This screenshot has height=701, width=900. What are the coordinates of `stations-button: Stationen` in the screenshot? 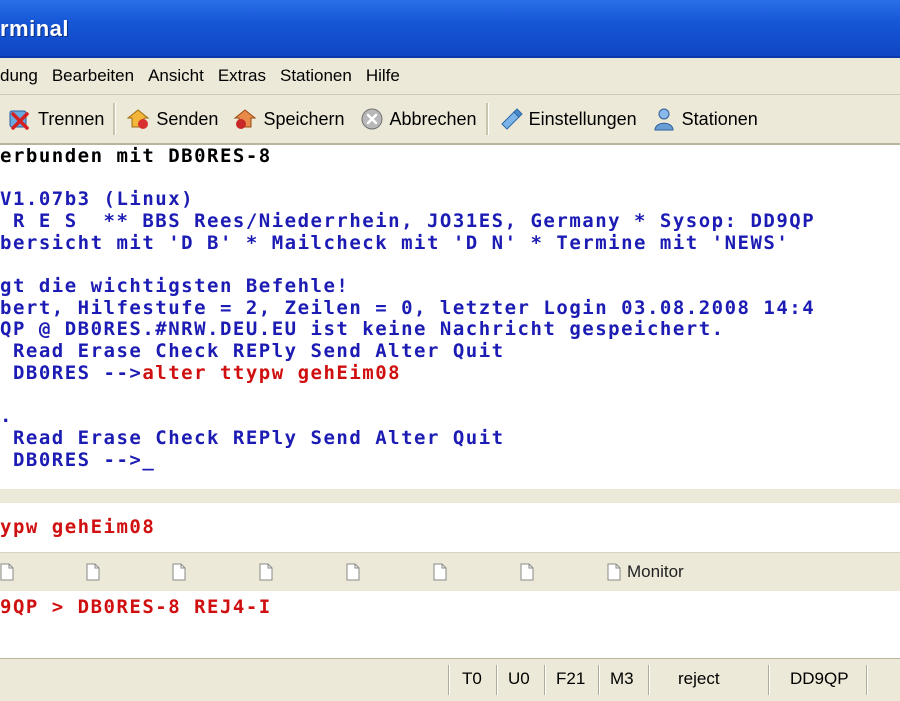 It's located at (704, 119).